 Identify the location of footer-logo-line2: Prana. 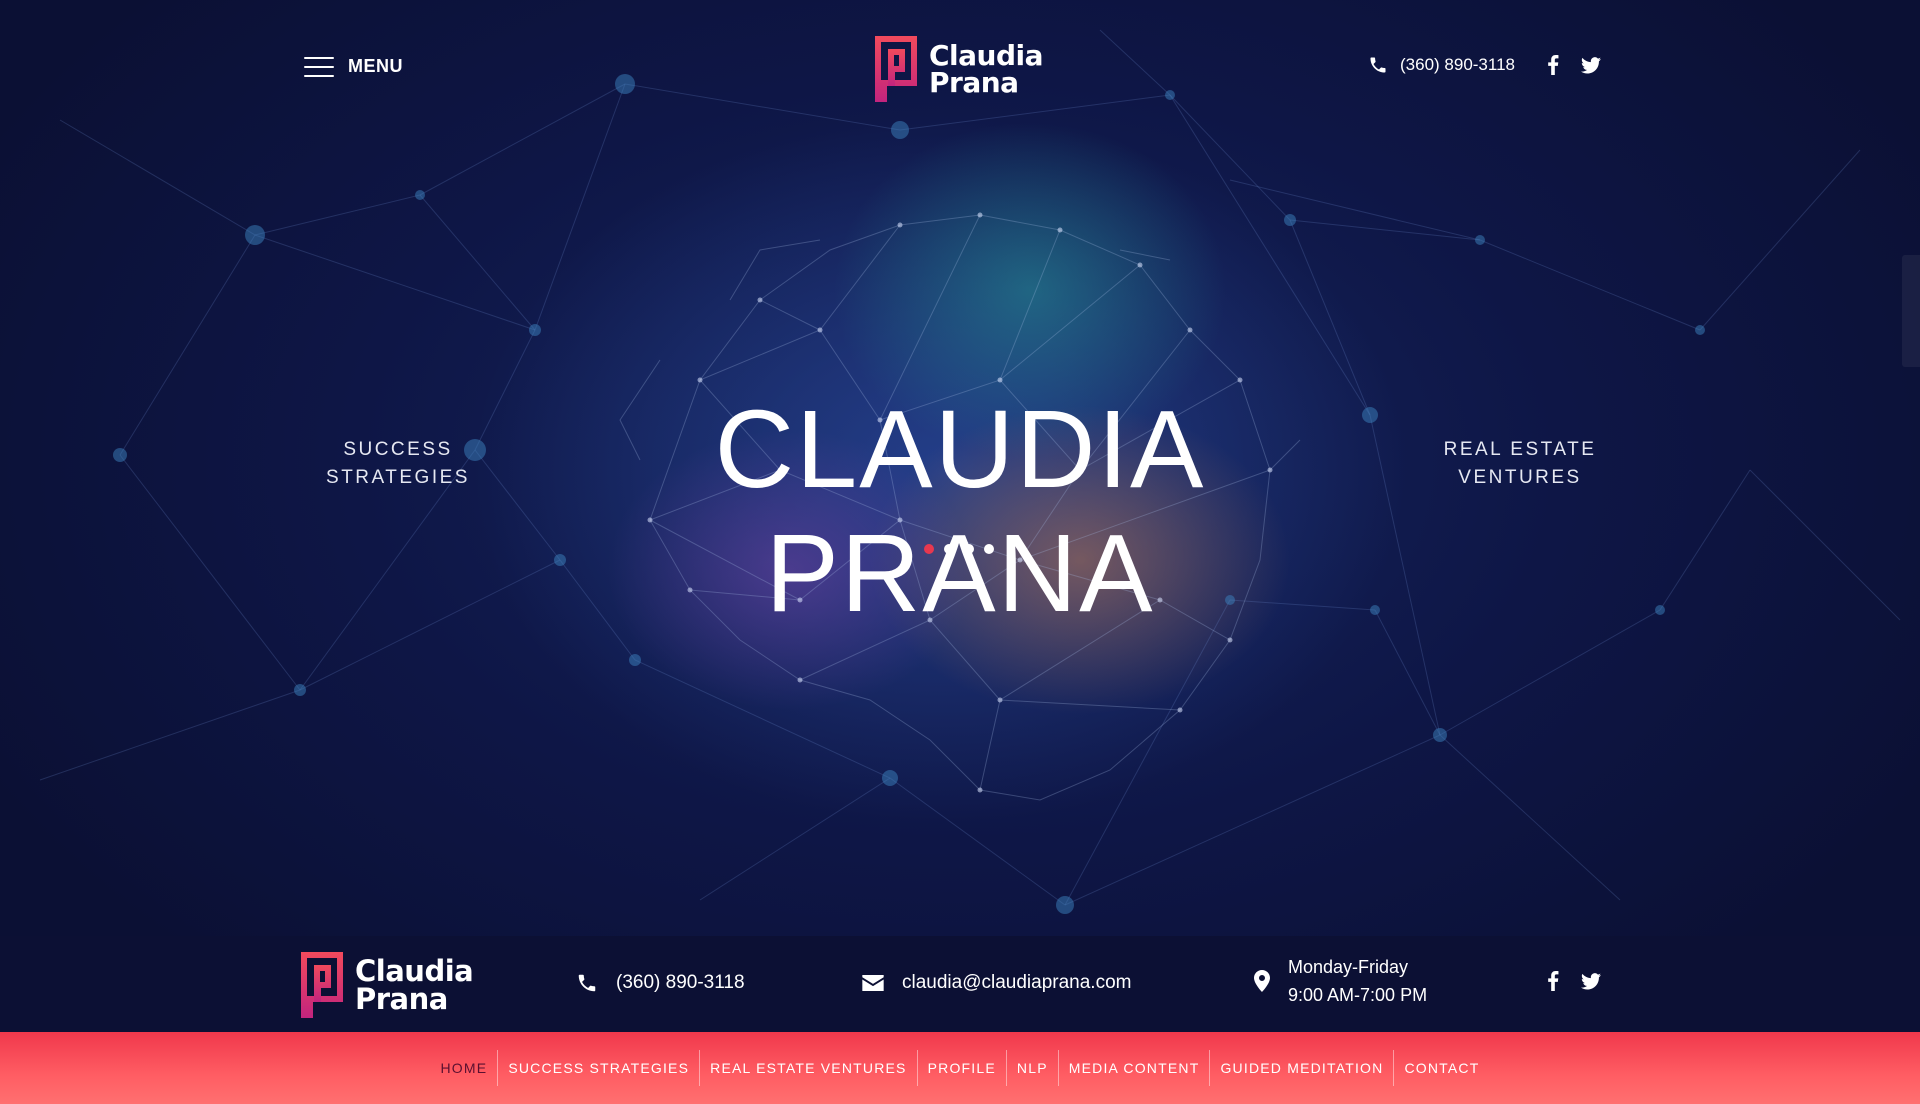
(401, 999).